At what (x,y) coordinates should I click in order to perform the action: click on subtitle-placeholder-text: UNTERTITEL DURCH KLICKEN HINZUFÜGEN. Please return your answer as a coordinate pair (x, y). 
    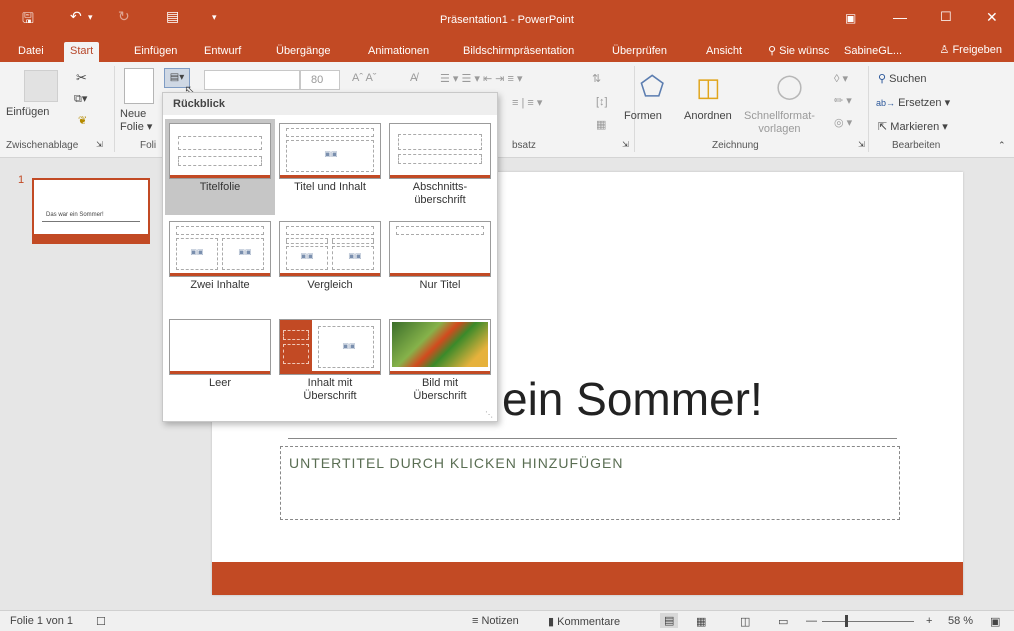
    Looking at the image, I should click on (456, 463).